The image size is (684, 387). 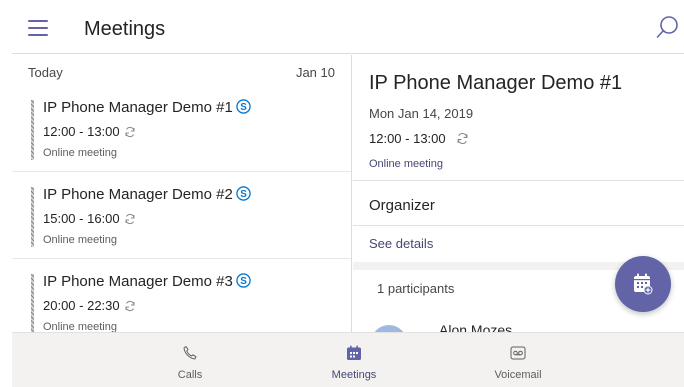 What do you see at coordinates (476, 327) in the screenshot?
I see `participant-name: Alon Mozes` at bounding box center [476, 327].